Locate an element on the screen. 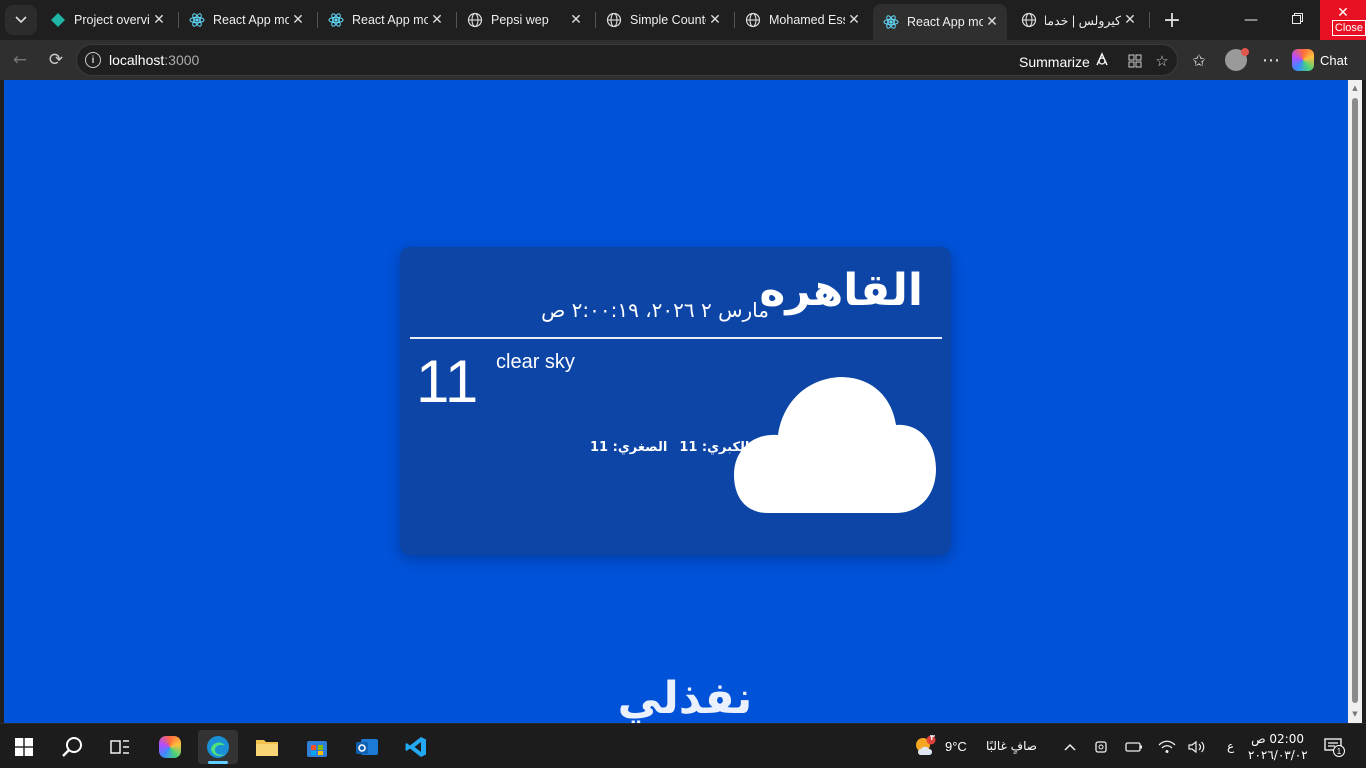 This screenshot has height=768, width=1366. back-arrow-icon: ← is located at coordinates (20, 60).